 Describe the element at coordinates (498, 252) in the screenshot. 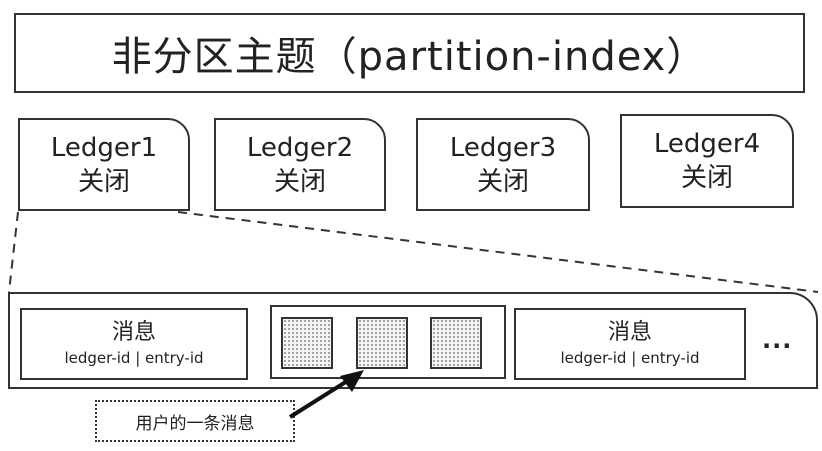

I see `zoom-dashed-line-right` at that location.